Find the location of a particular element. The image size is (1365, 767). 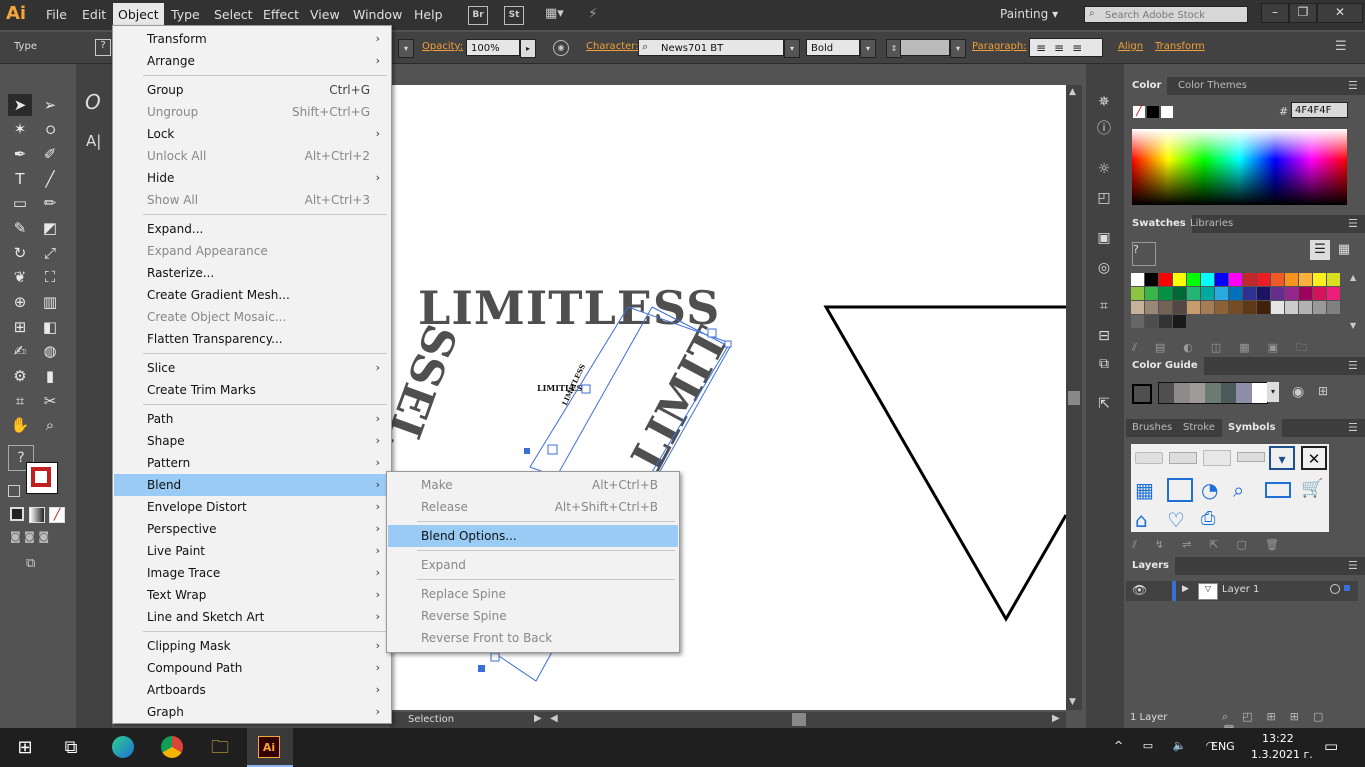

heart-symbol-icon: ♡ is located at coordinates (1176, 520).